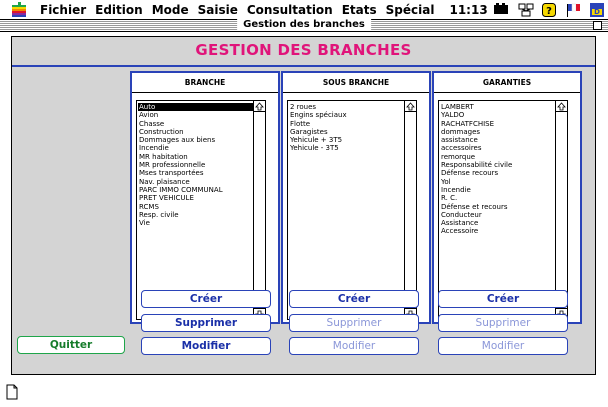 Image resolution: width=608 pixels, height=407 pixels. What do you see at coordinates (290, 10) in the screenshot?
I see `menu-consultation: Consultation` at bounding box center [290, 10].